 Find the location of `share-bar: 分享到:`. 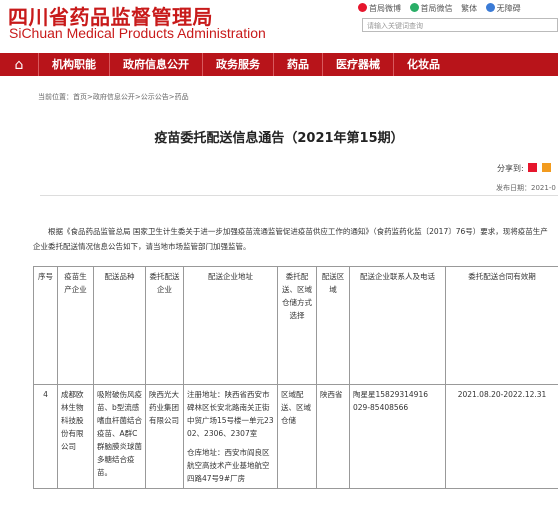

share-bar: 分享到: is located at coordinates (524, 168).